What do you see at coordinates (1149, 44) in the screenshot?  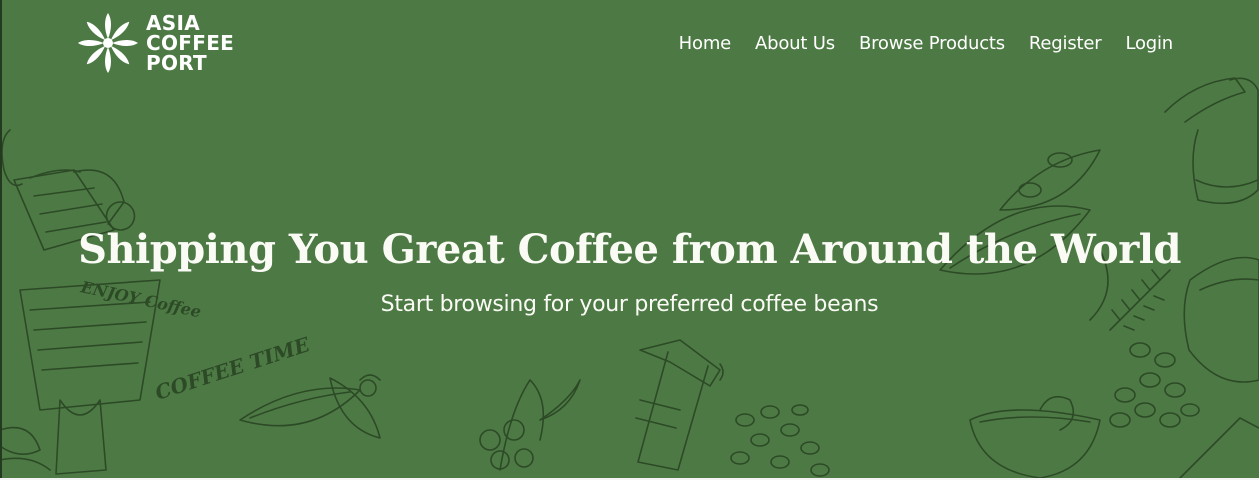 I see `nav-login: Login` at bounding box center [1149, 44].